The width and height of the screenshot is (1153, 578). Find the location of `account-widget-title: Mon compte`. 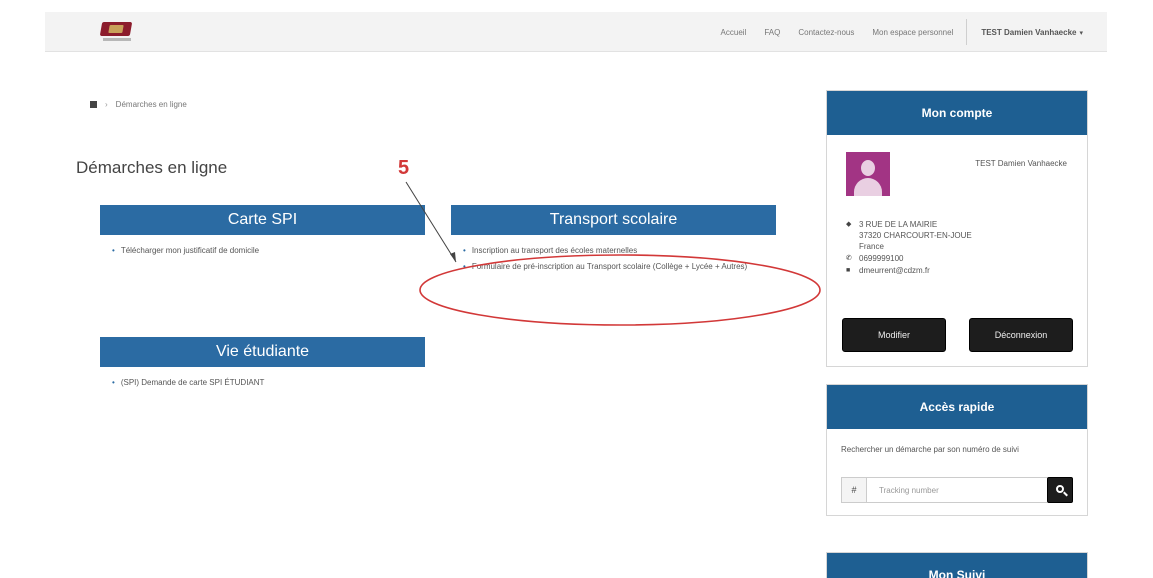

account-widget-title: Mon compte is located at coordinates (957, 113).